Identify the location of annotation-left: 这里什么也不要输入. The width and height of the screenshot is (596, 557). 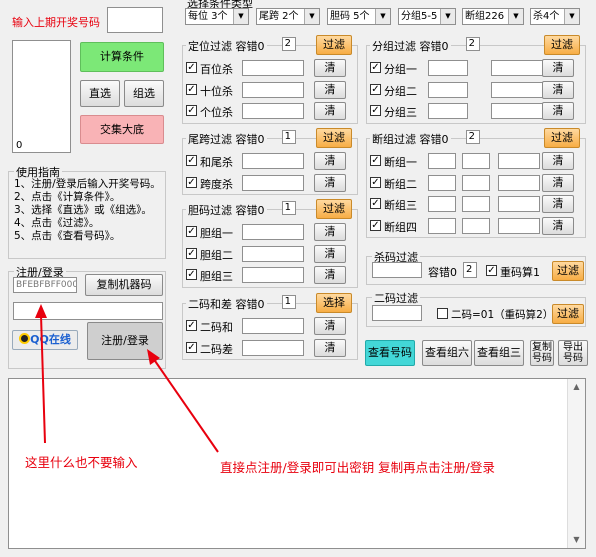
(81, 462).